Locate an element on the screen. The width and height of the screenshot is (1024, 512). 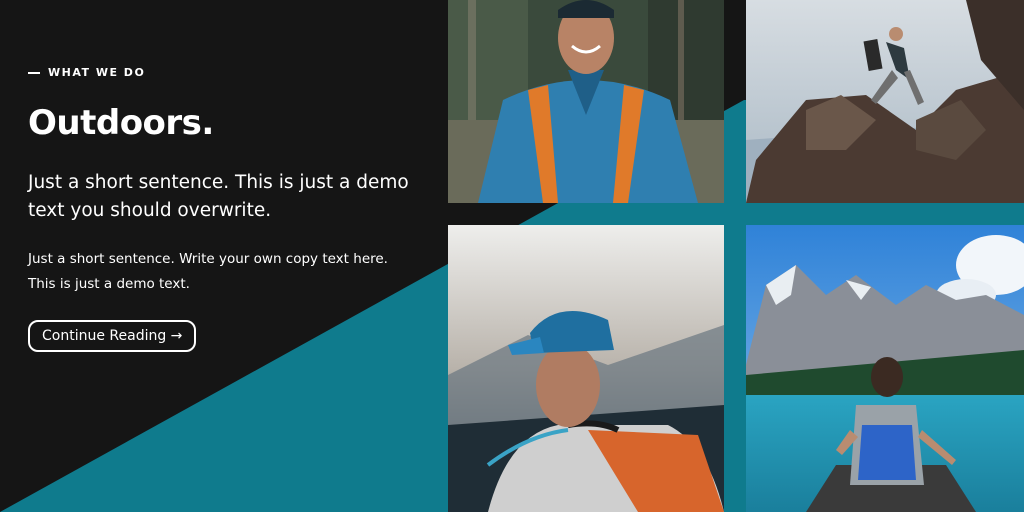
eyebrow-dash is located at coordinates (34, 72).